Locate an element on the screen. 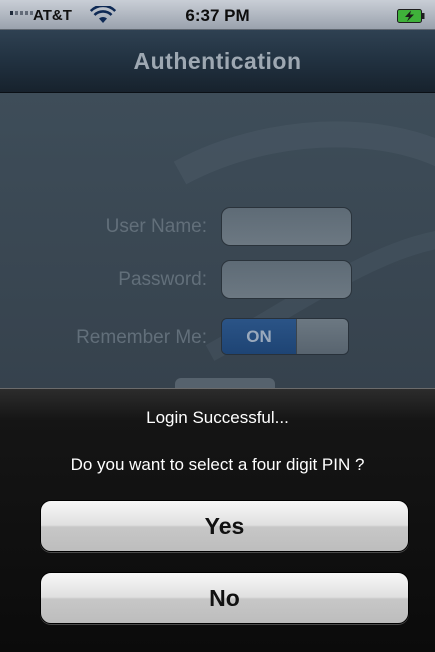  nav-title: Authentication is located at coordinates (217, 61).